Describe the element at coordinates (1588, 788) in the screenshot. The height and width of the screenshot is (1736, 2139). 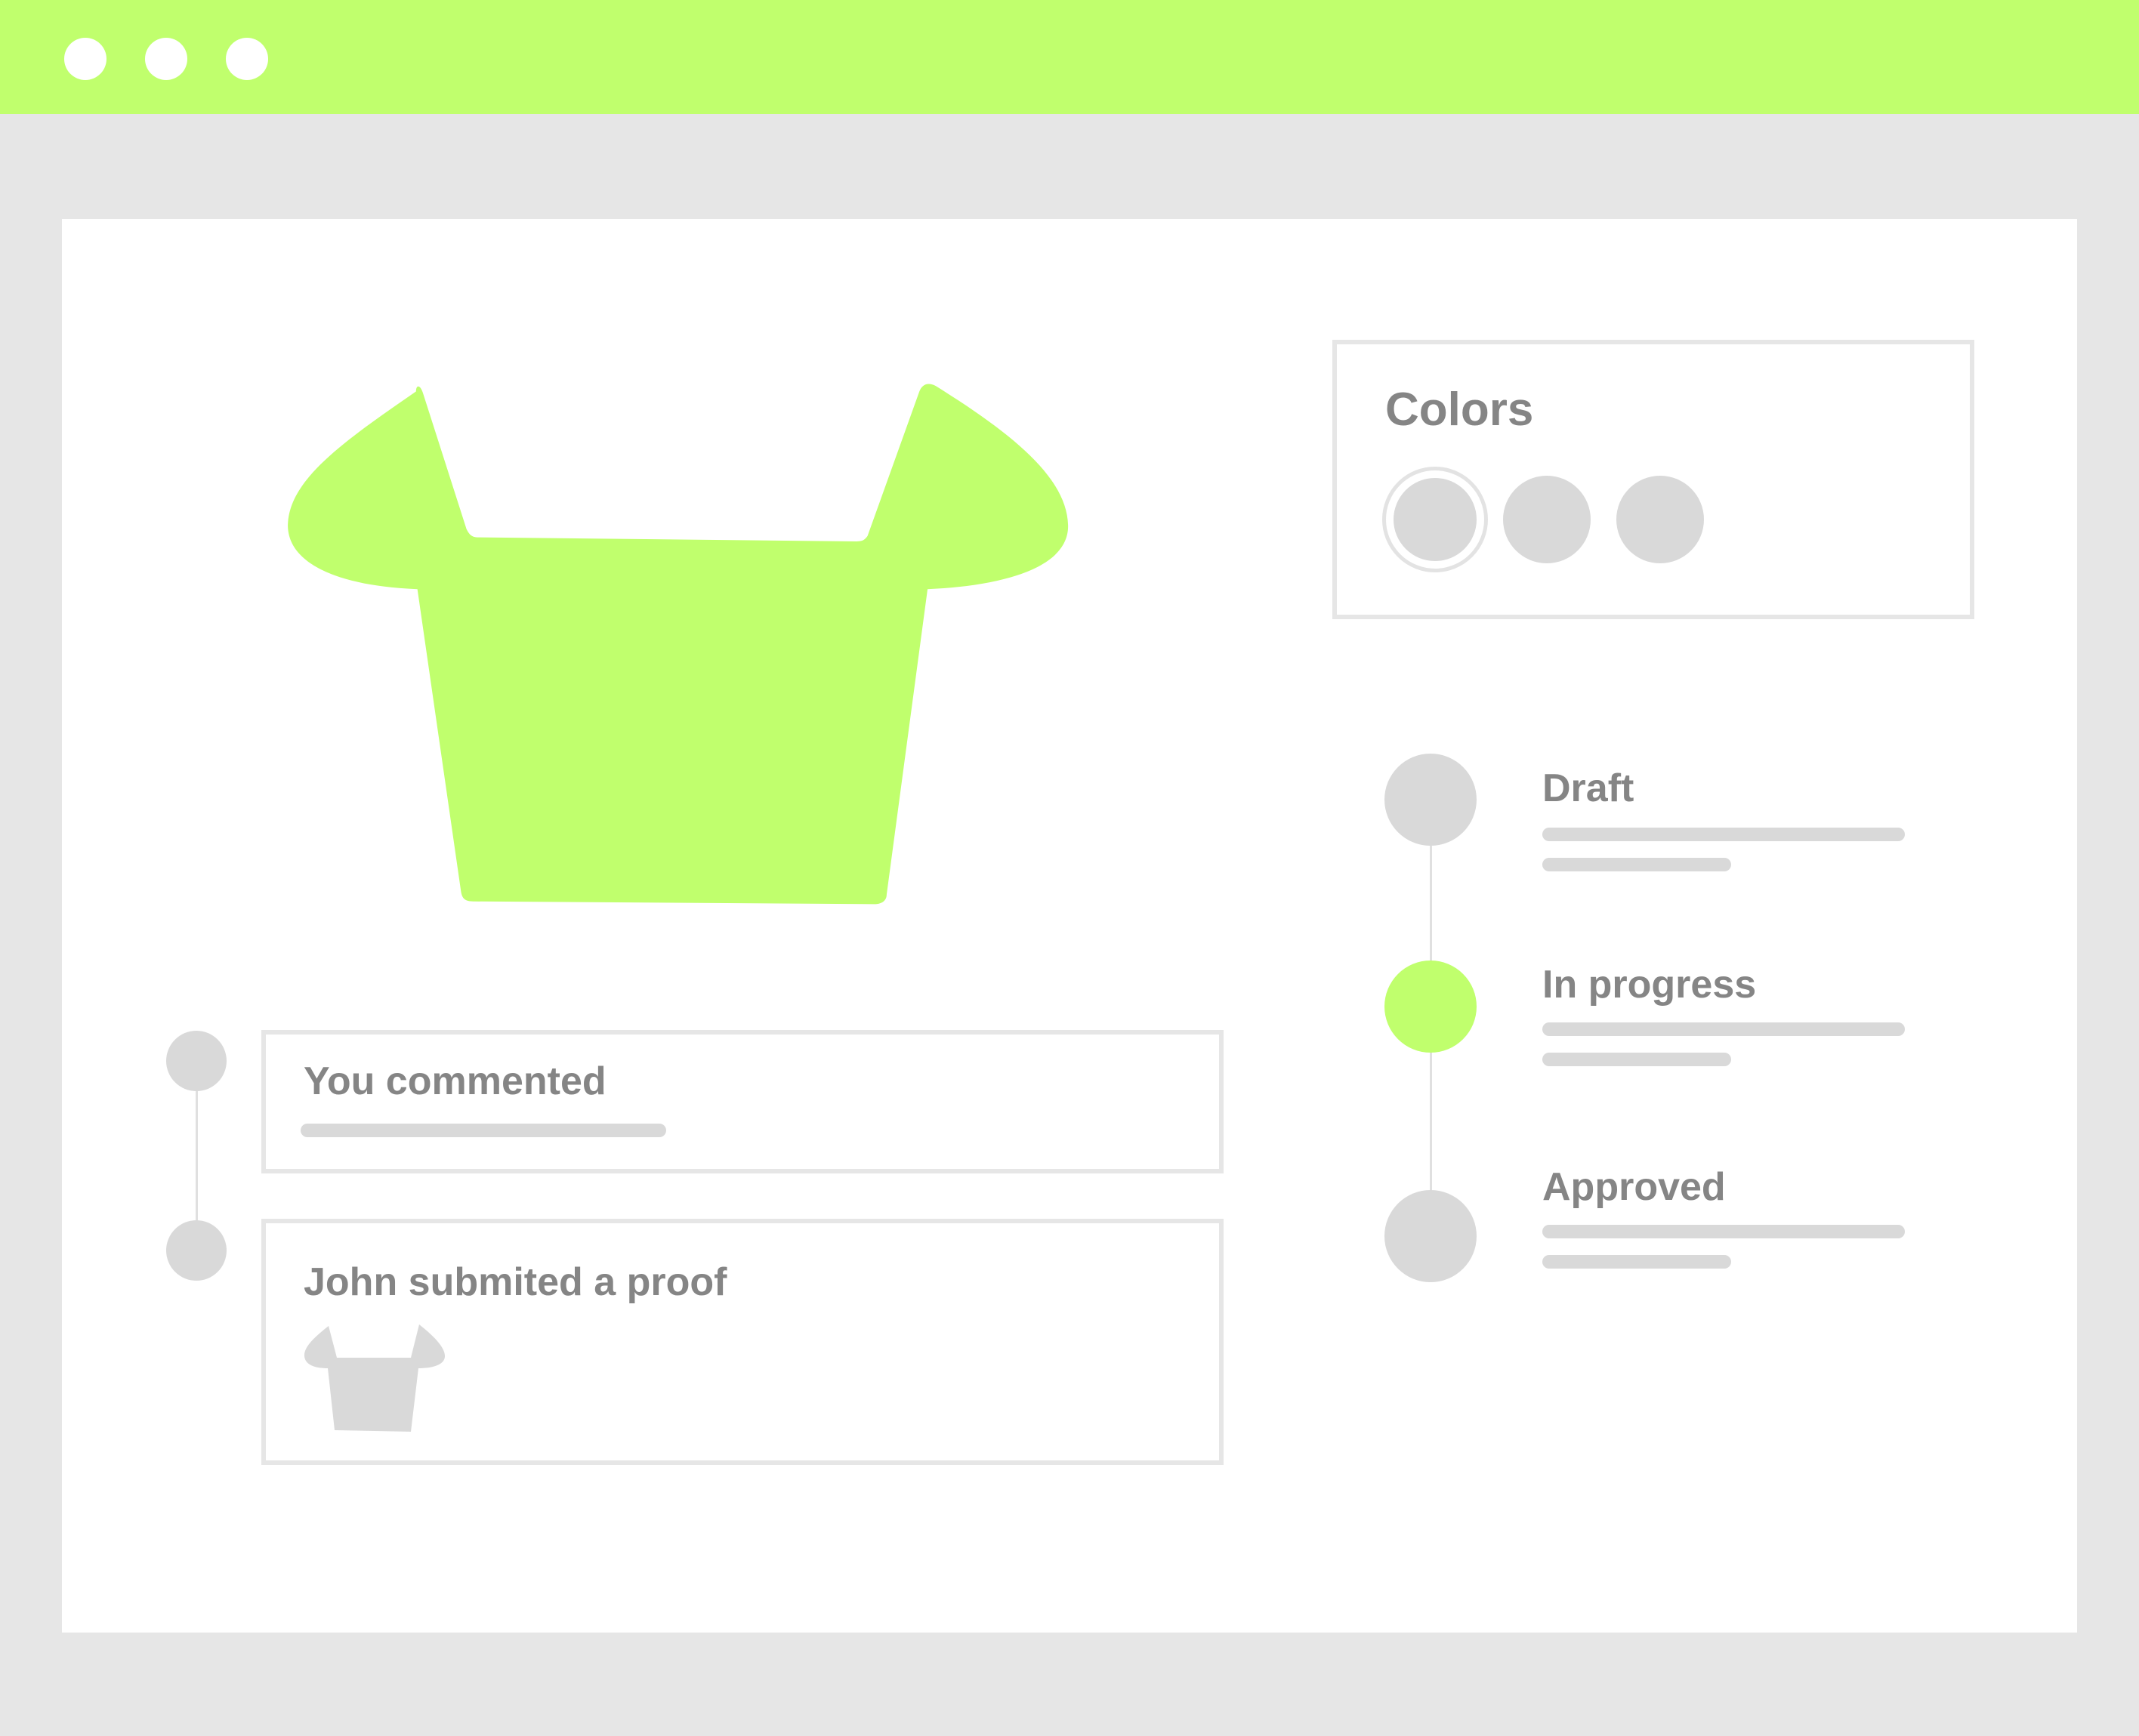
I see `status-step-draft-label: Draft` at that location.